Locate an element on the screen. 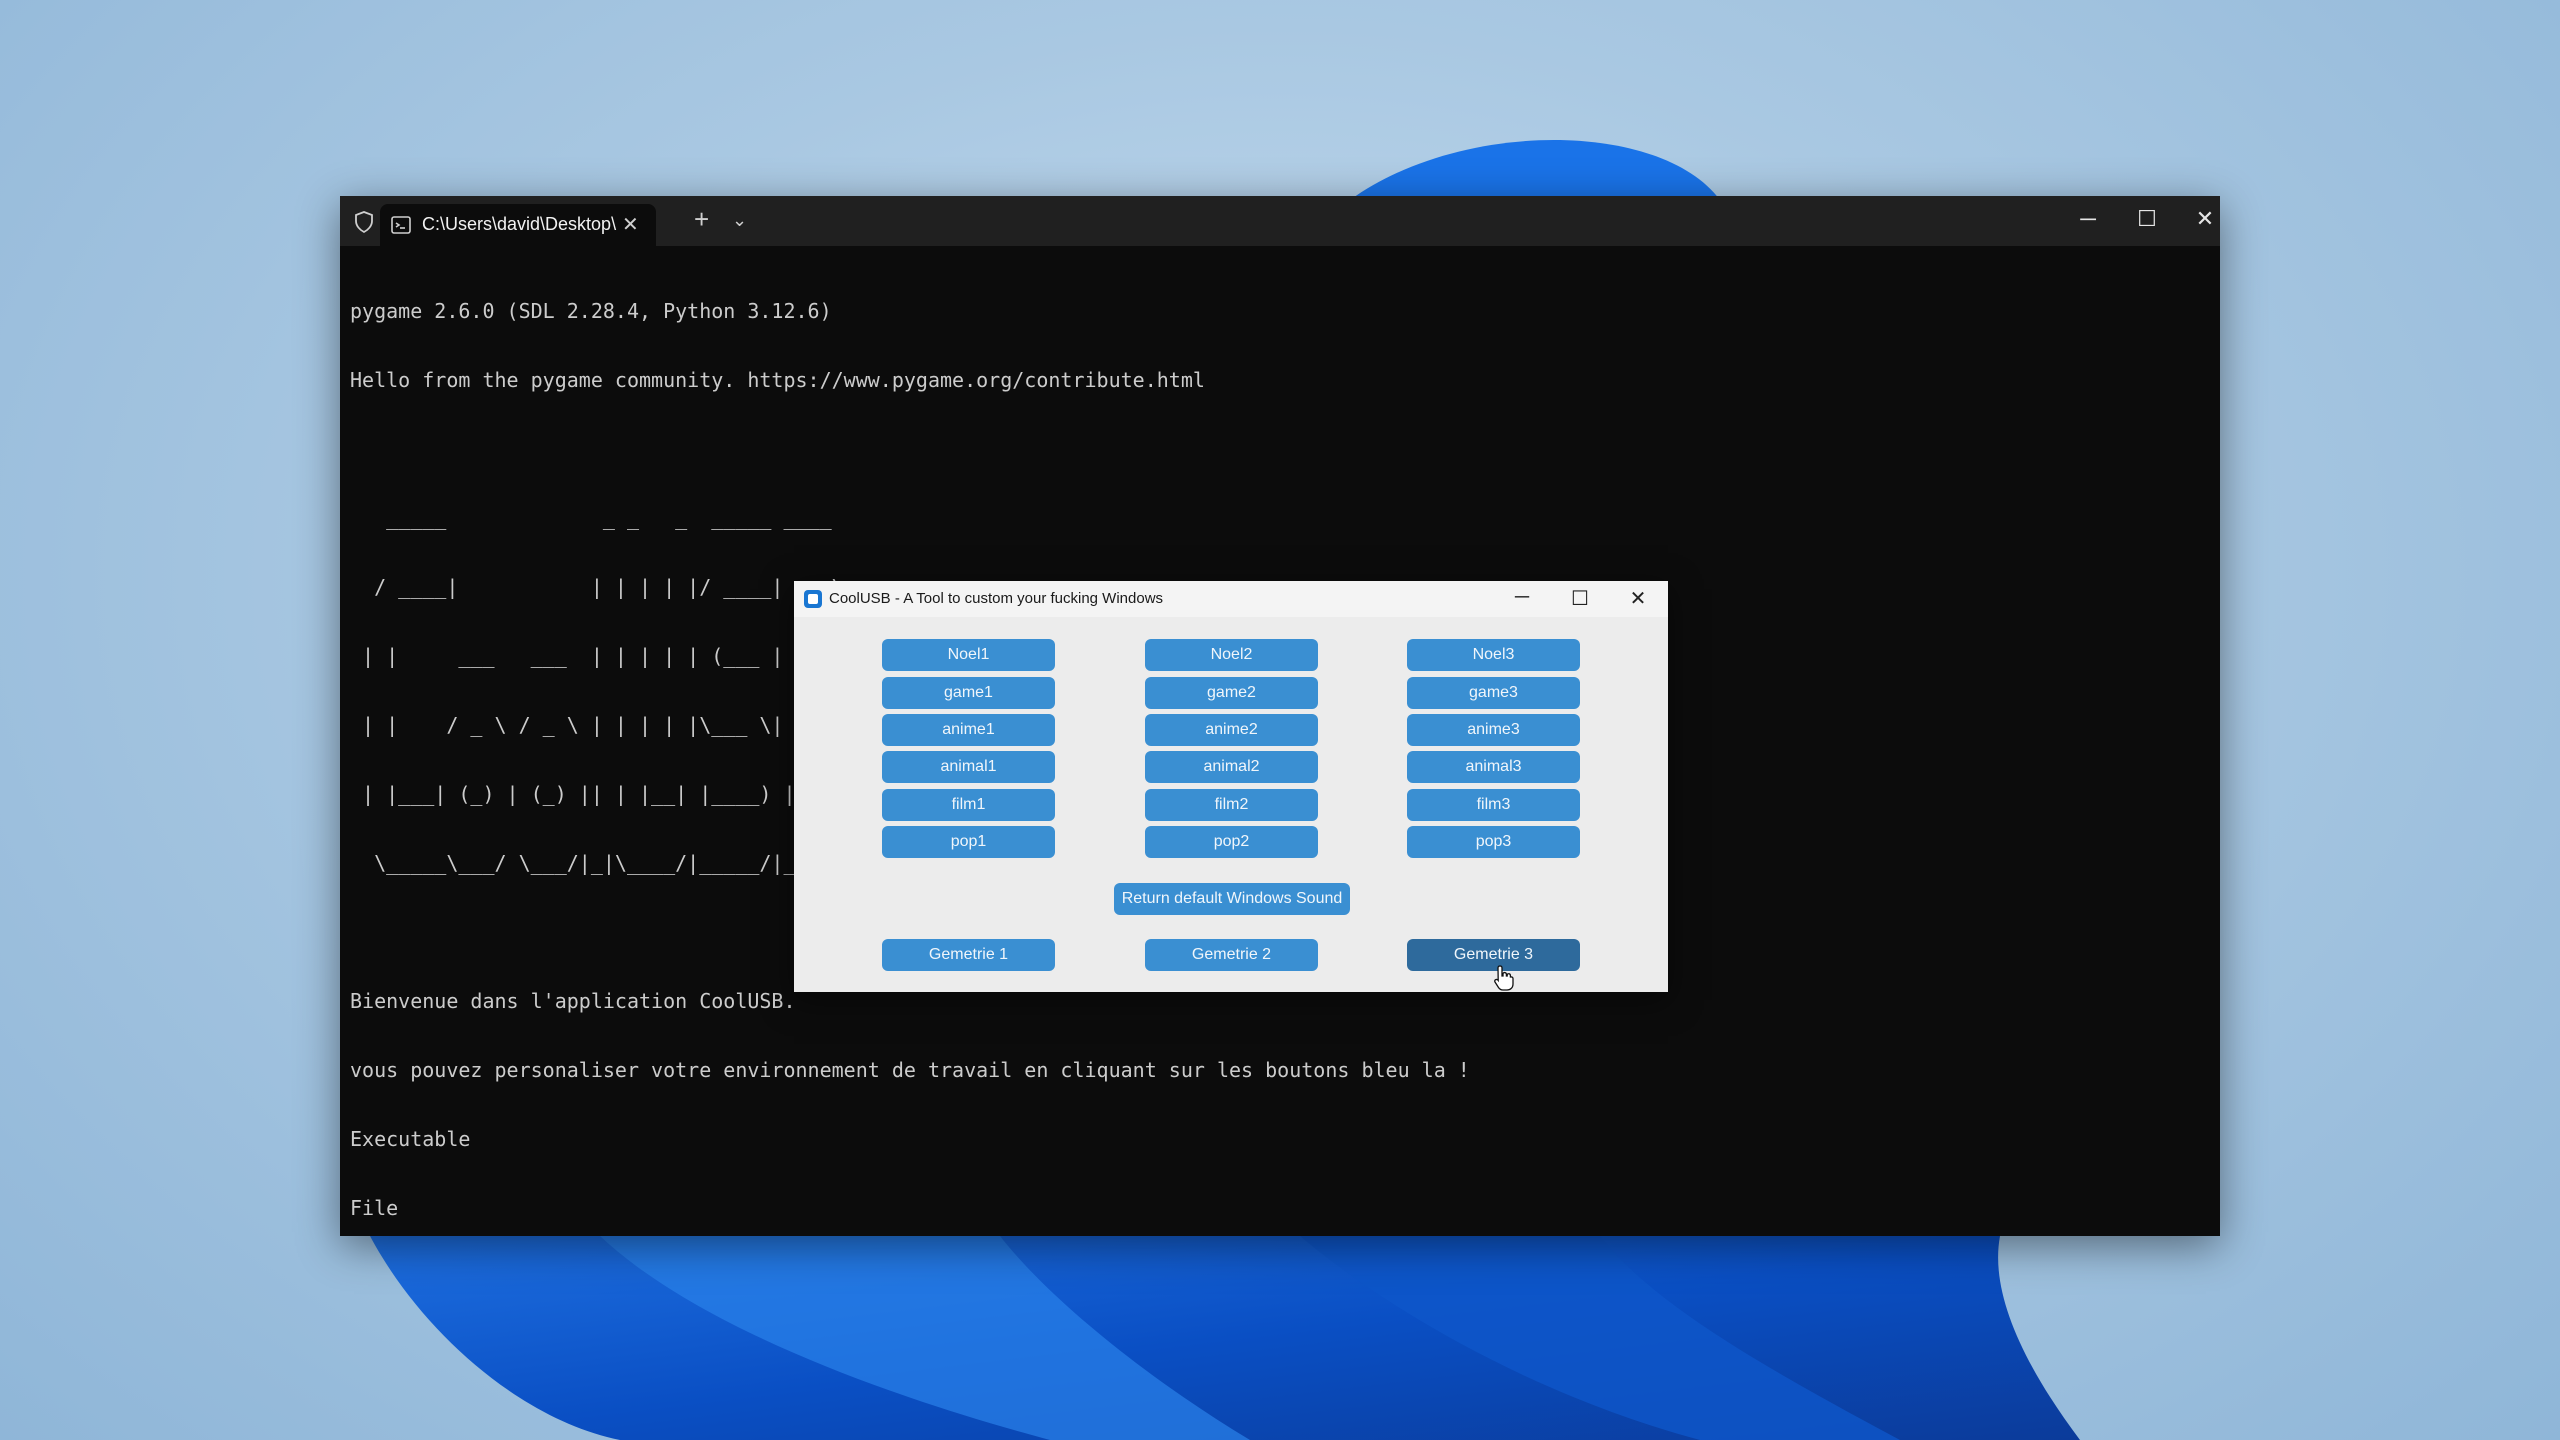  dialog-maximize-button: ☐ is located at coordinates (1580, 598).